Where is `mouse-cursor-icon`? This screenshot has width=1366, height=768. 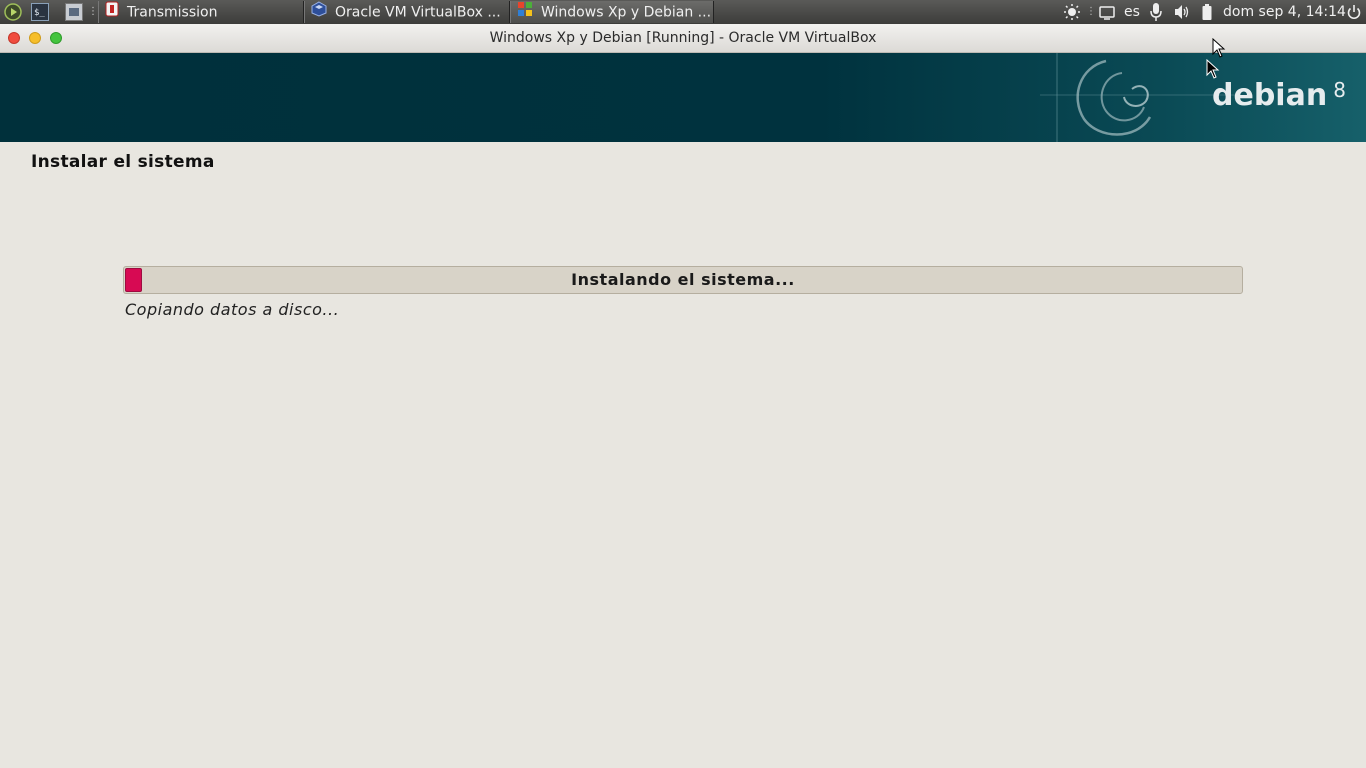
mouse-cursor-icon is located at coordinates (1219, 48).